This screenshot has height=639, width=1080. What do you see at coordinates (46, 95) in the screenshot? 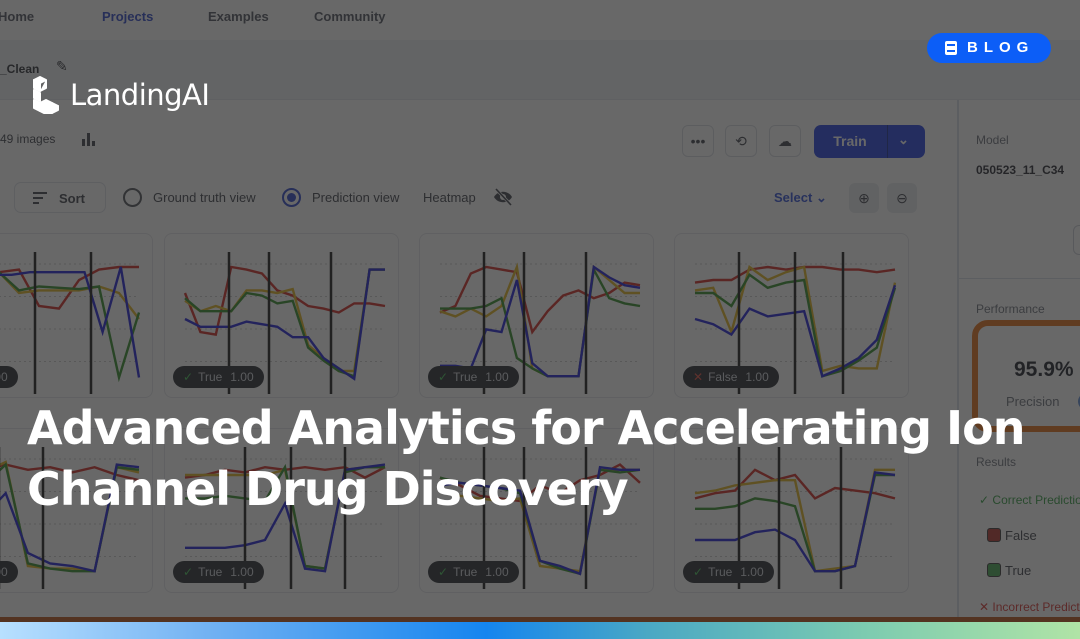
I see `landingai-logo-icon` at bounding box center [46, 95].